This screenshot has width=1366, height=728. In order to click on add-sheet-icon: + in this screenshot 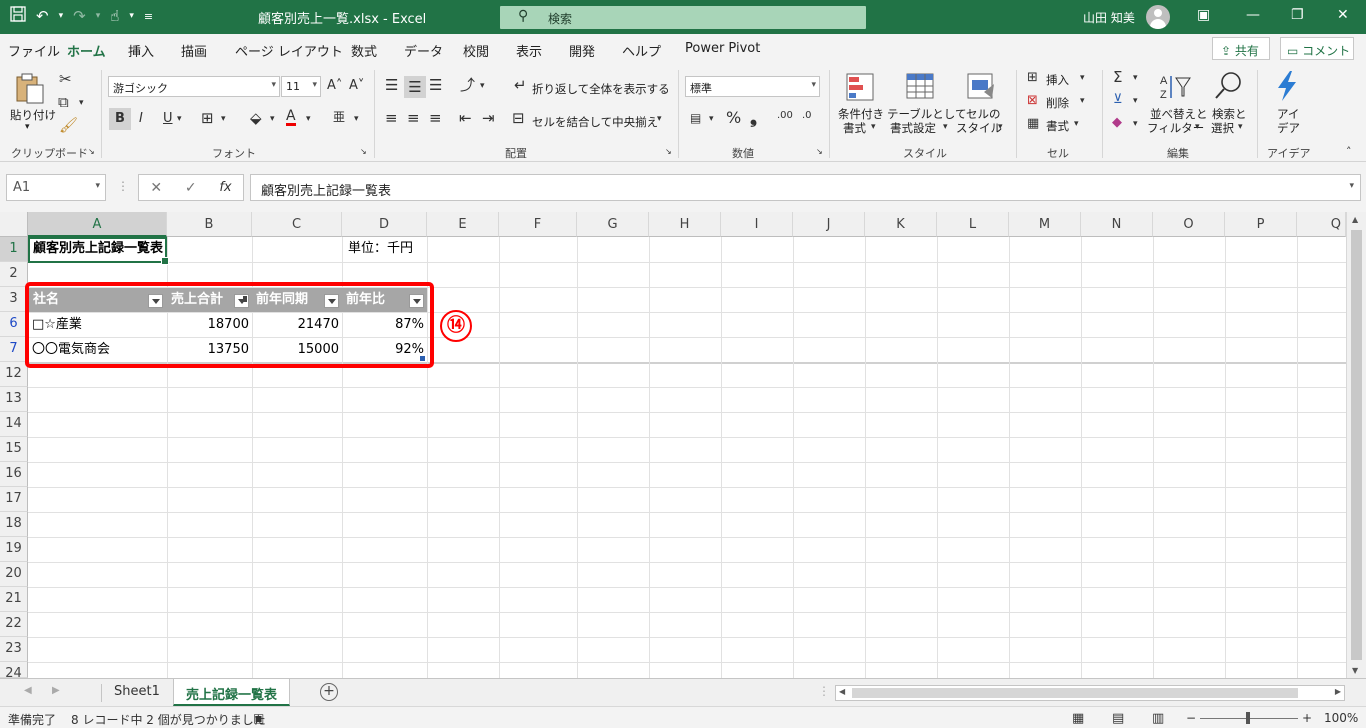, I will do `click(329, 692)`.